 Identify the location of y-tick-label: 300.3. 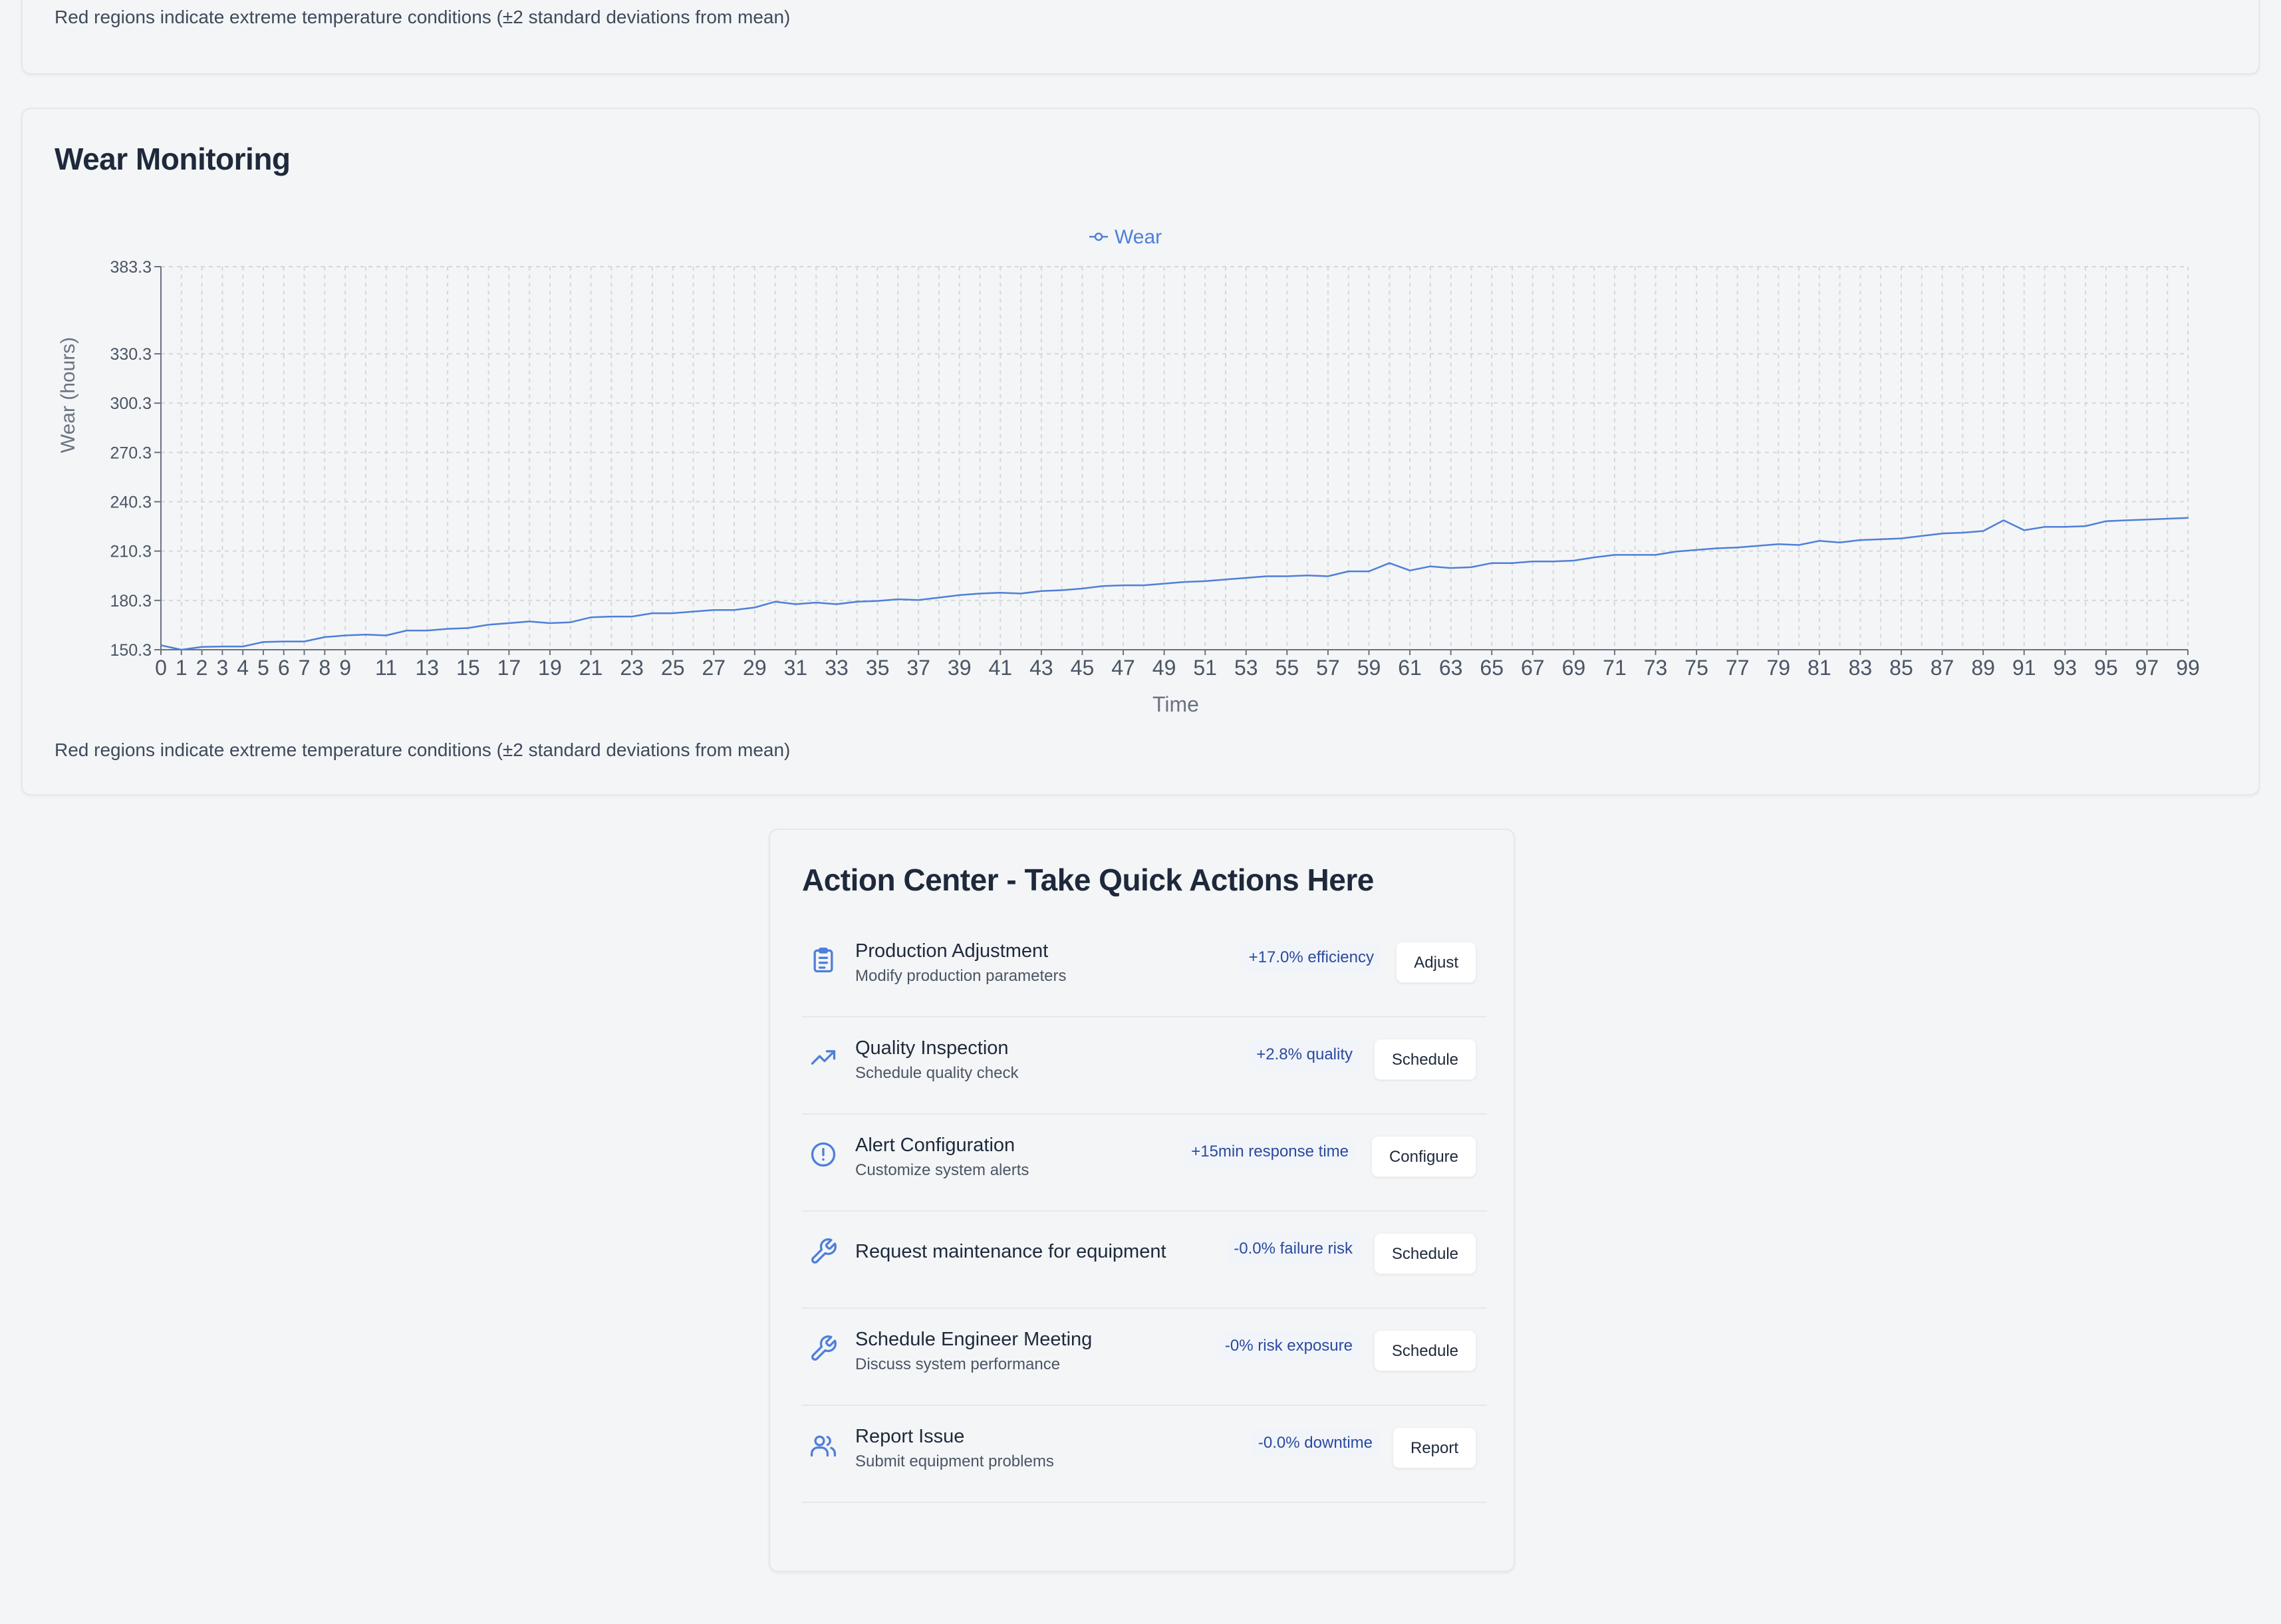
(131, 403).